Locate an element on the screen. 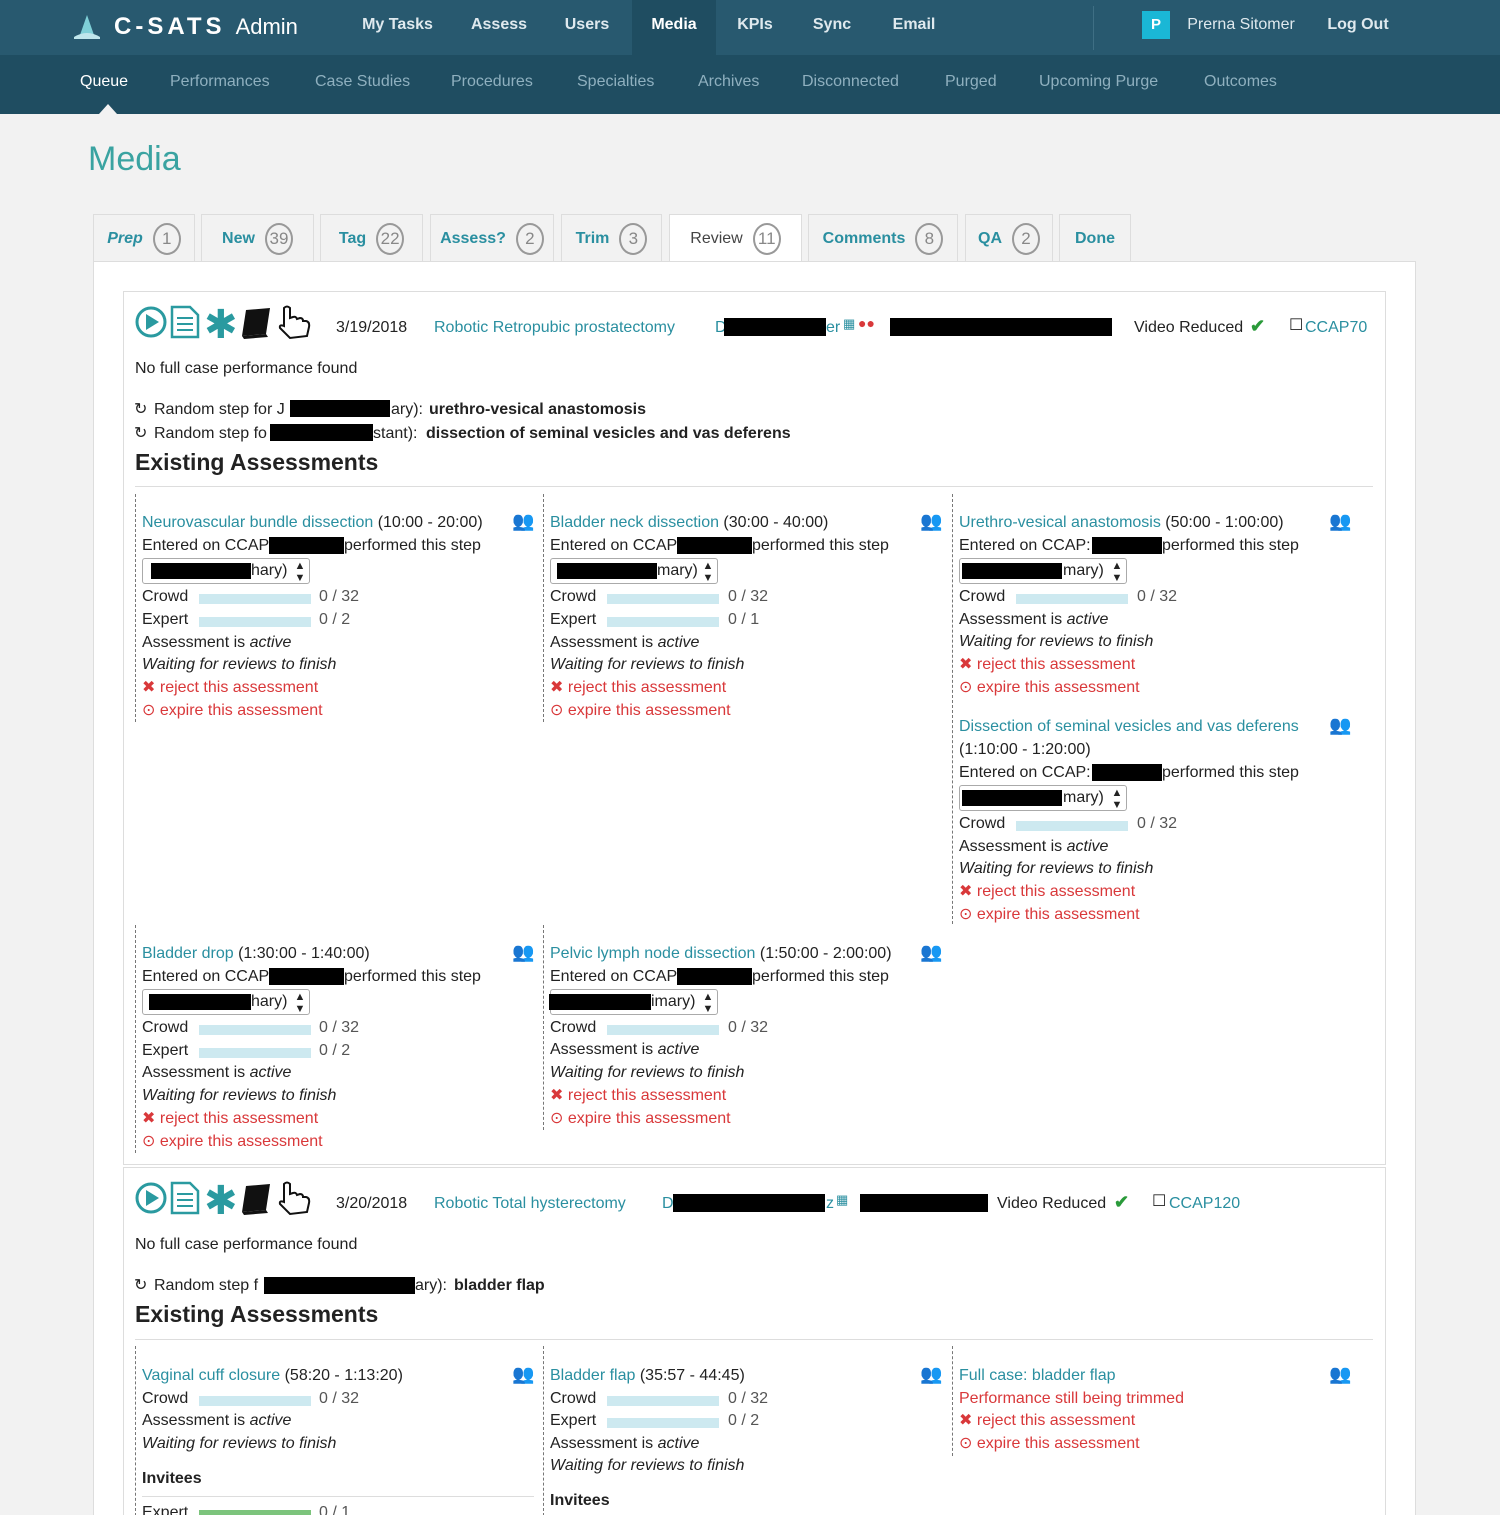  entered-on-label: Entered on CCAP: is located at coordinates (1025, 772).